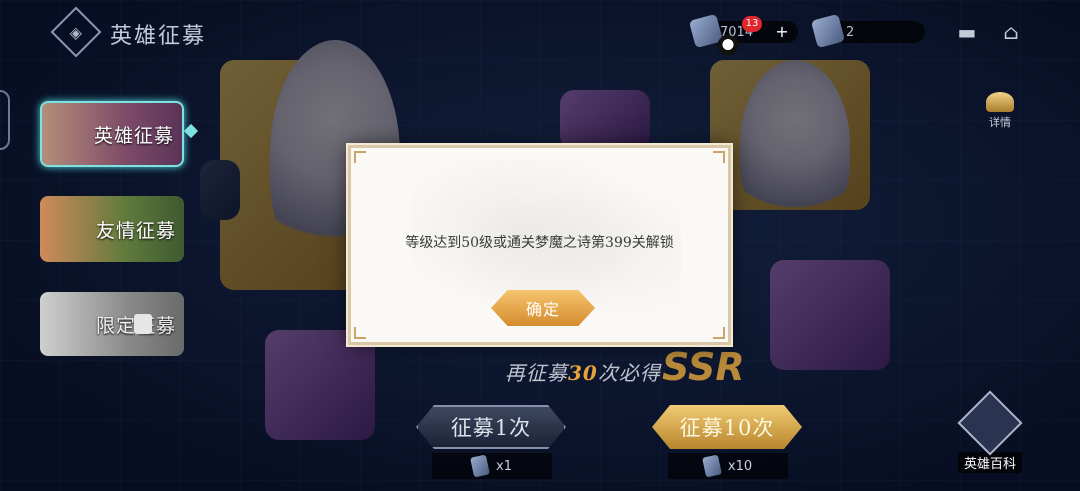 The height and width of the screenshot is (491, 1080). I want to click on add-gem-button: +, so click(782, 32).